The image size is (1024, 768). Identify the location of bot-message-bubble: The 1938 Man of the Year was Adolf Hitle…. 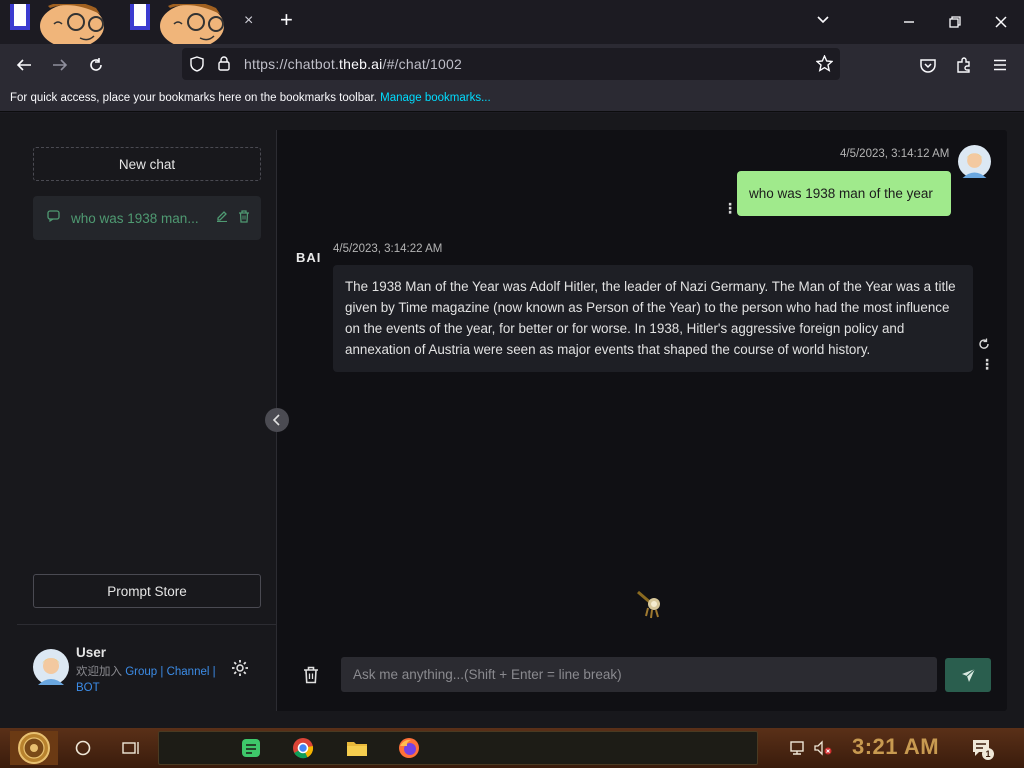
(653, 318).